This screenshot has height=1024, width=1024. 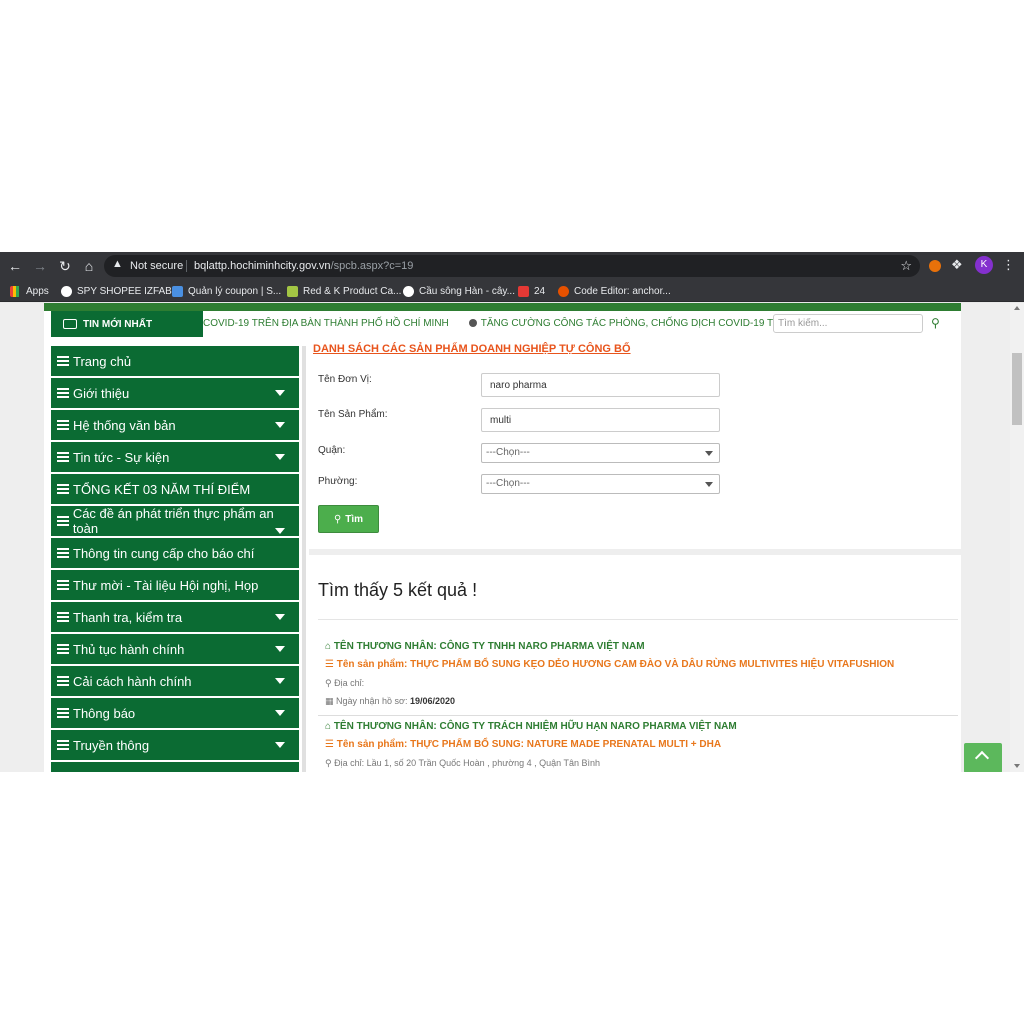 I want to click on sidebar-item-label: Tin tức - Sự kiện, so click(x=121, y=457).